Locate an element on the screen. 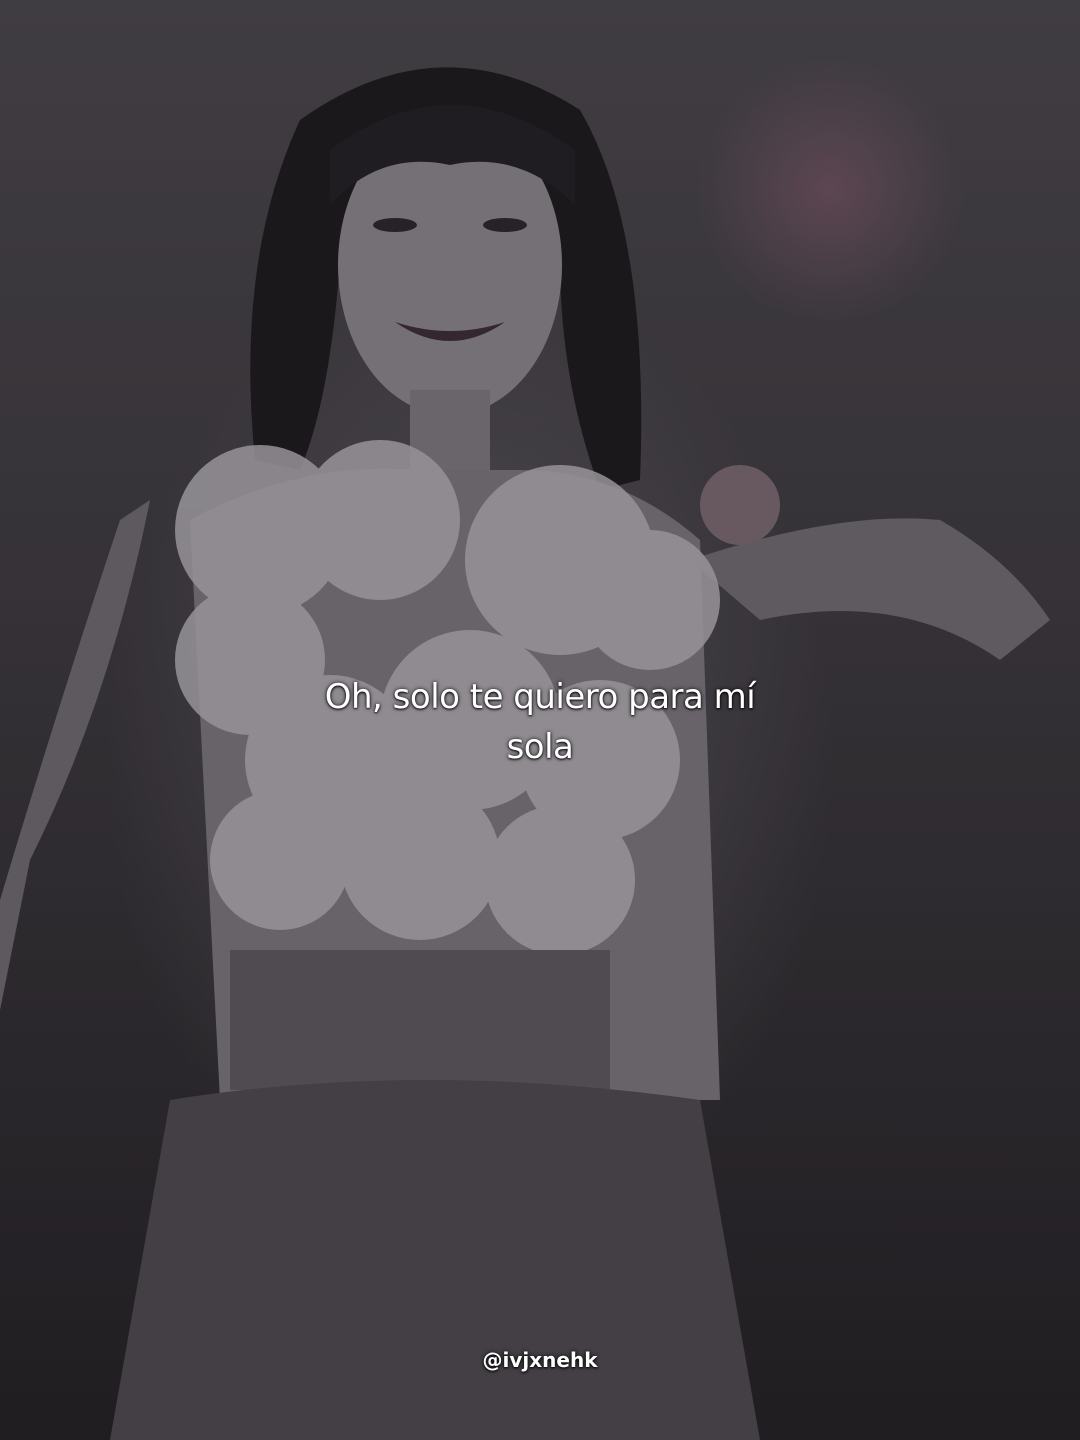  lyric-caption: Oh, solo te quiero para mí sola is located at coordinates (540, 722).